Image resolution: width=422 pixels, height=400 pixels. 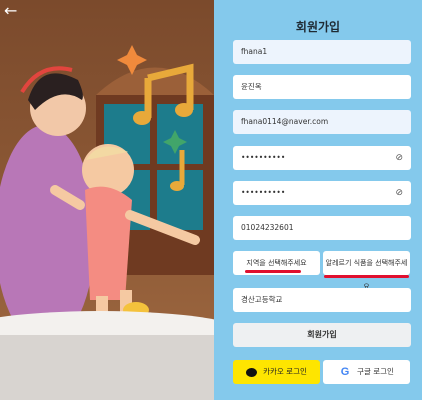 I want to click on email-field: fhana0114@naver.com, so click(x=322, y=122).